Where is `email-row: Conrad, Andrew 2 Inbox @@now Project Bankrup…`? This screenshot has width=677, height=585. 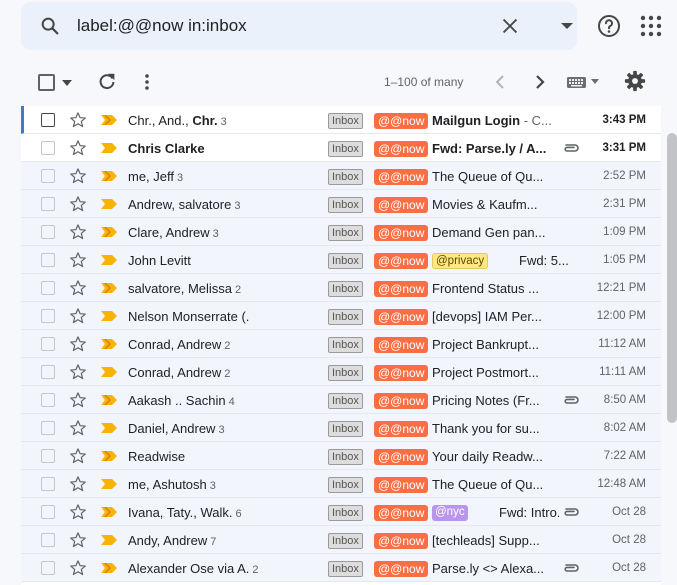
email-row: Conrad, Andrew 2 Inbox @@now Project Bankrup… is located at coordinates (341, 344).